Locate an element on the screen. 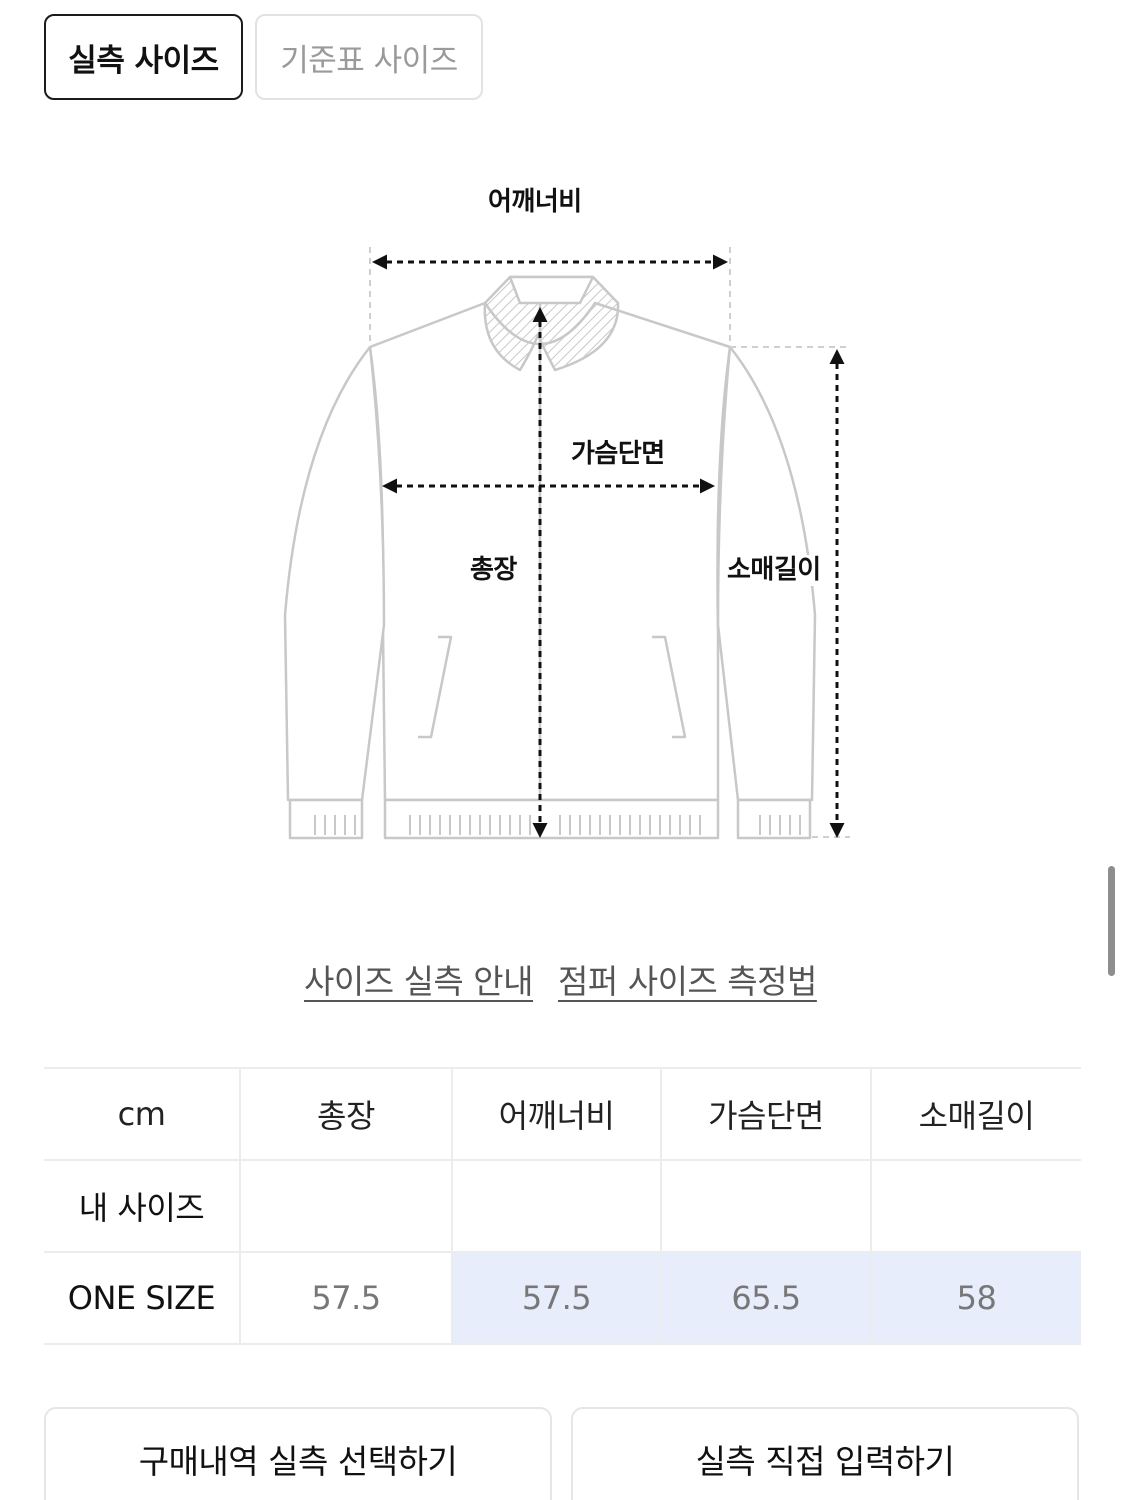 This screenshot has width=1124, height=1500. size-guide-link: 사이즈 실측 안내 is located at coordinates (419, 979).